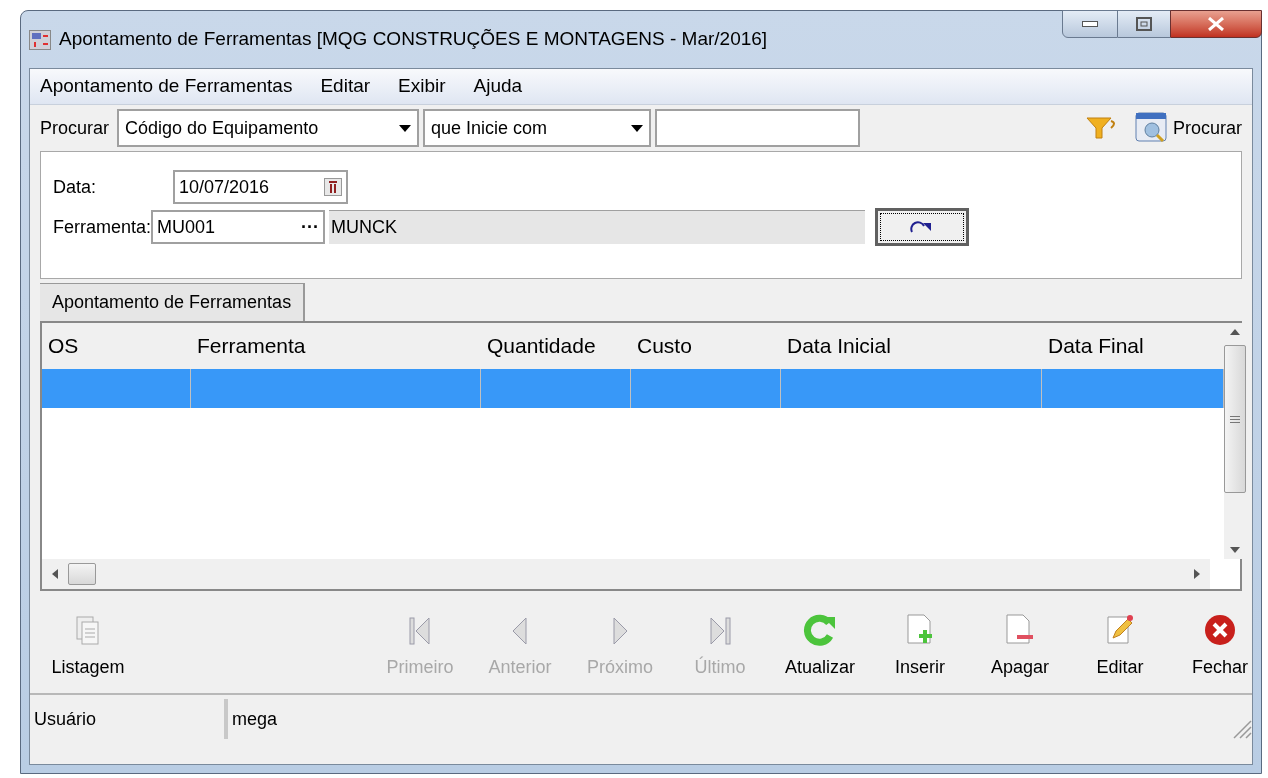  What do you see at coordinates (1235, 550) in the screenshot?
I see `scroll-down-icon` at bounding box center [1235, 550].